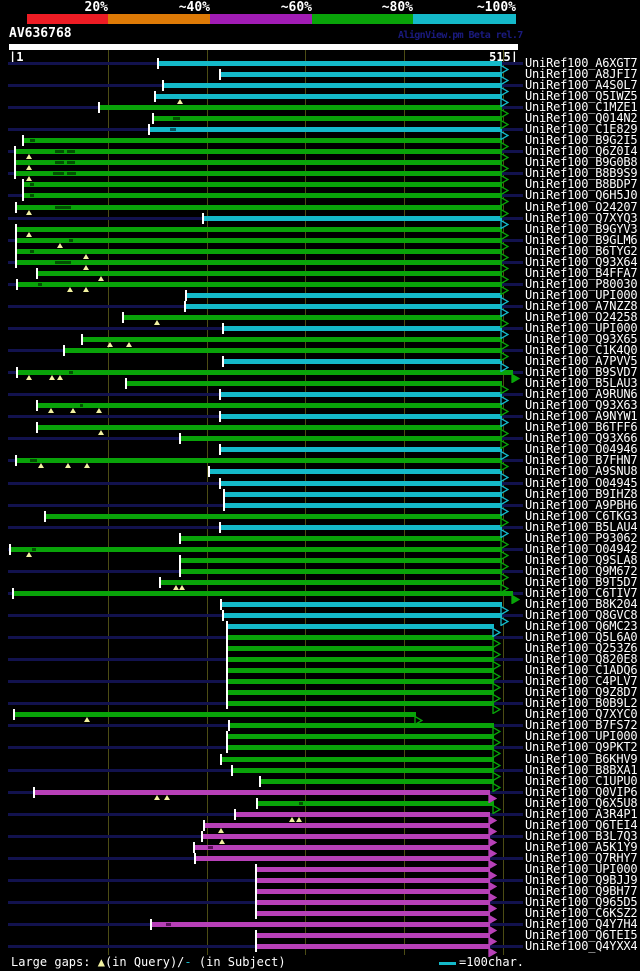  I want to click on row-label: UniRef100_Q4YXX4, so click(581, 946).